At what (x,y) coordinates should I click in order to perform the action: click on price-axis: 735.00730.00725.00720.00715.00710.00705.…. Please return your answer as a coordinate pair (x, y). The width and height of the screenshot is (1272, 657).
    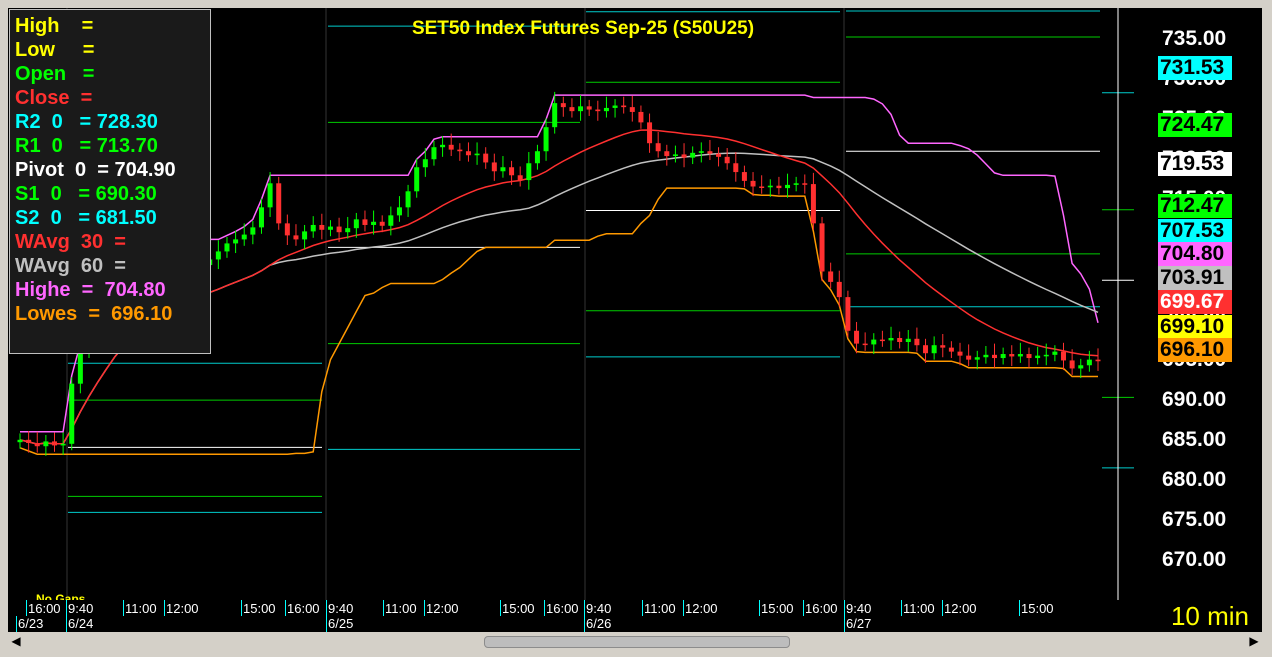
    Looking at the image, I should click on (1210, 304).